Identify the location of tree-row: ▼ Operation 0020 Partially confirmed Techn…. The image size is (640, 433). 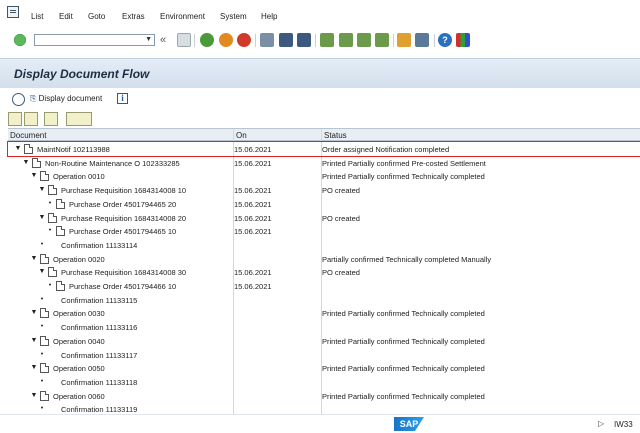
(324, 259).